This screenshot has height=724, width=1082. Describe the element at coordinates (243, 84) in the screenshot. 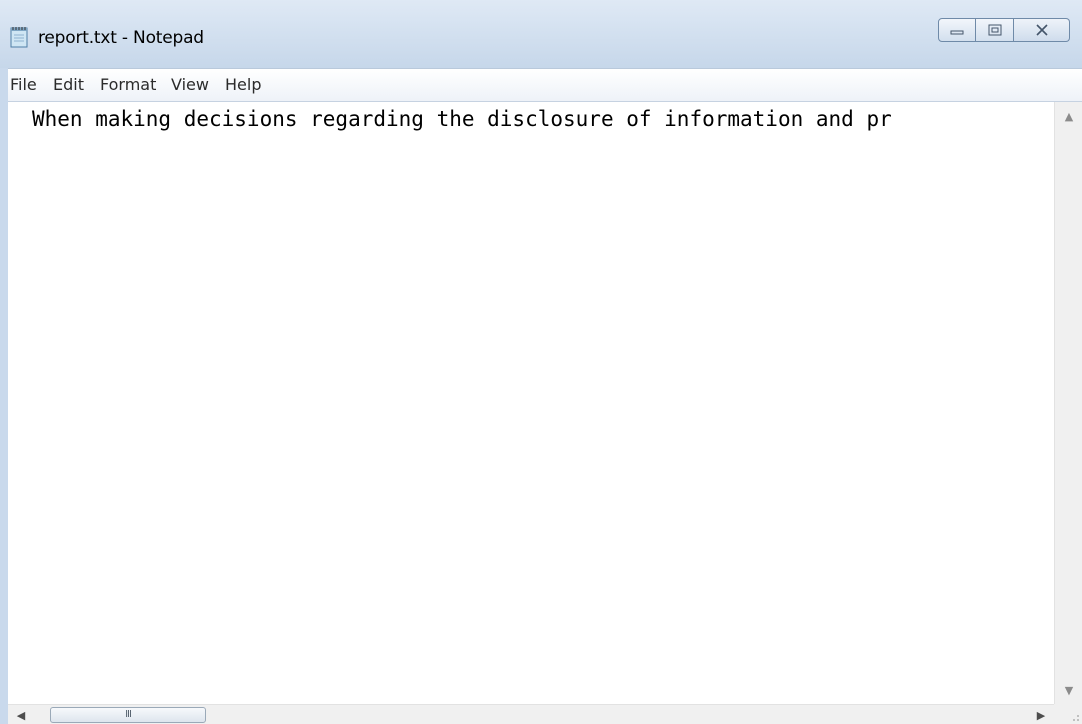

I see `menu-help: Help` at that location.